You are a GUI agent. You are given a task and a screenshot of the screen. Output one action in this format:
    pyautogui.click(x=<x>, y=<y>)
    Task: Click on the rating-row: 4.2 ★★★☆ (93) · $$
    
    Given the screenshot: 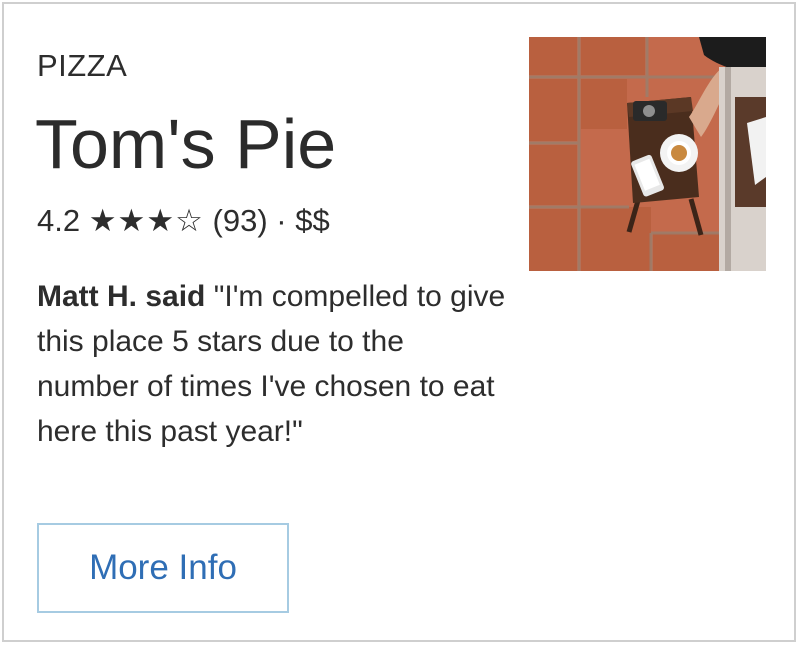 What is the action you would take?
    pyautogui.click(x=183, y=220)
    